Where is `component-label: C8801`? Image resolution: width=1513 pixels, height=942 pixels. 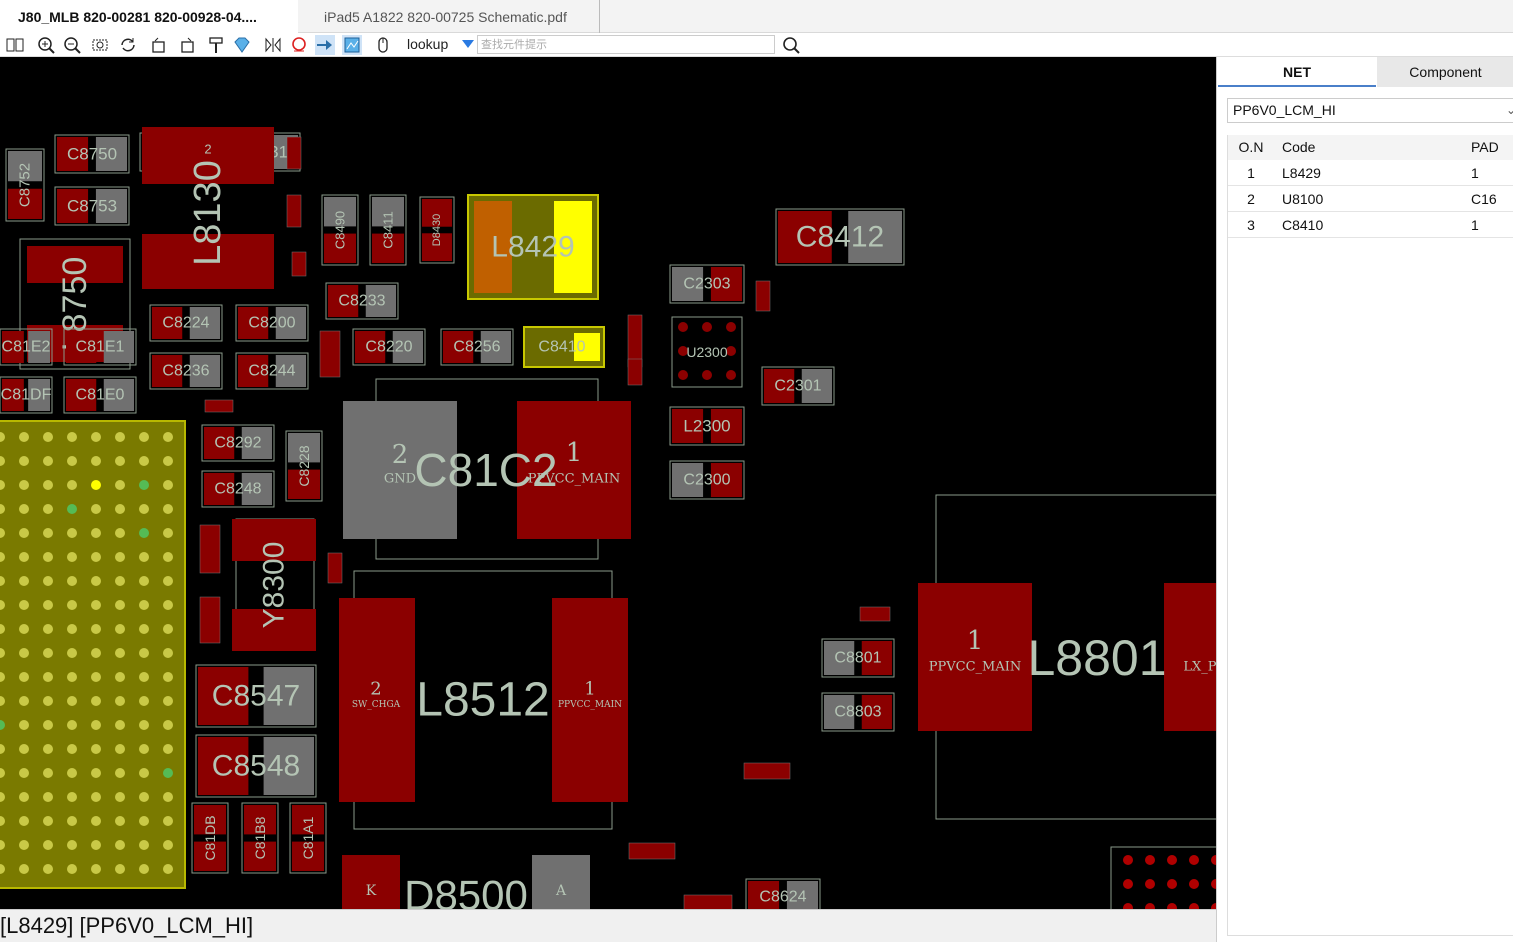
component-label: C8801 is located at coordinates (857, 658).